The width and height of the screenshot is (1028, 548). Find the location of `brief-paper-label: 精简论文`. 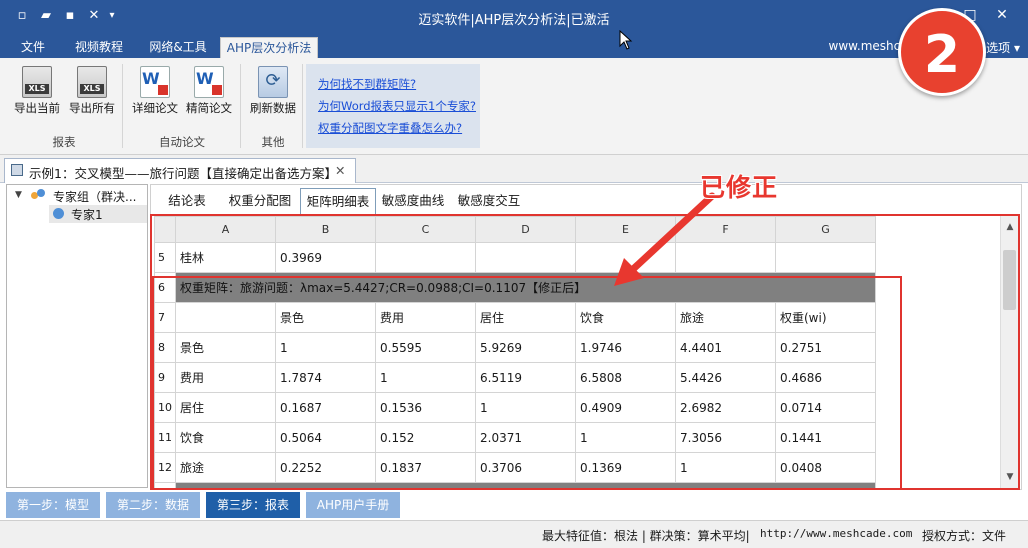

brief-paper-label: 精简论文 is located at coordinates (209, 108).